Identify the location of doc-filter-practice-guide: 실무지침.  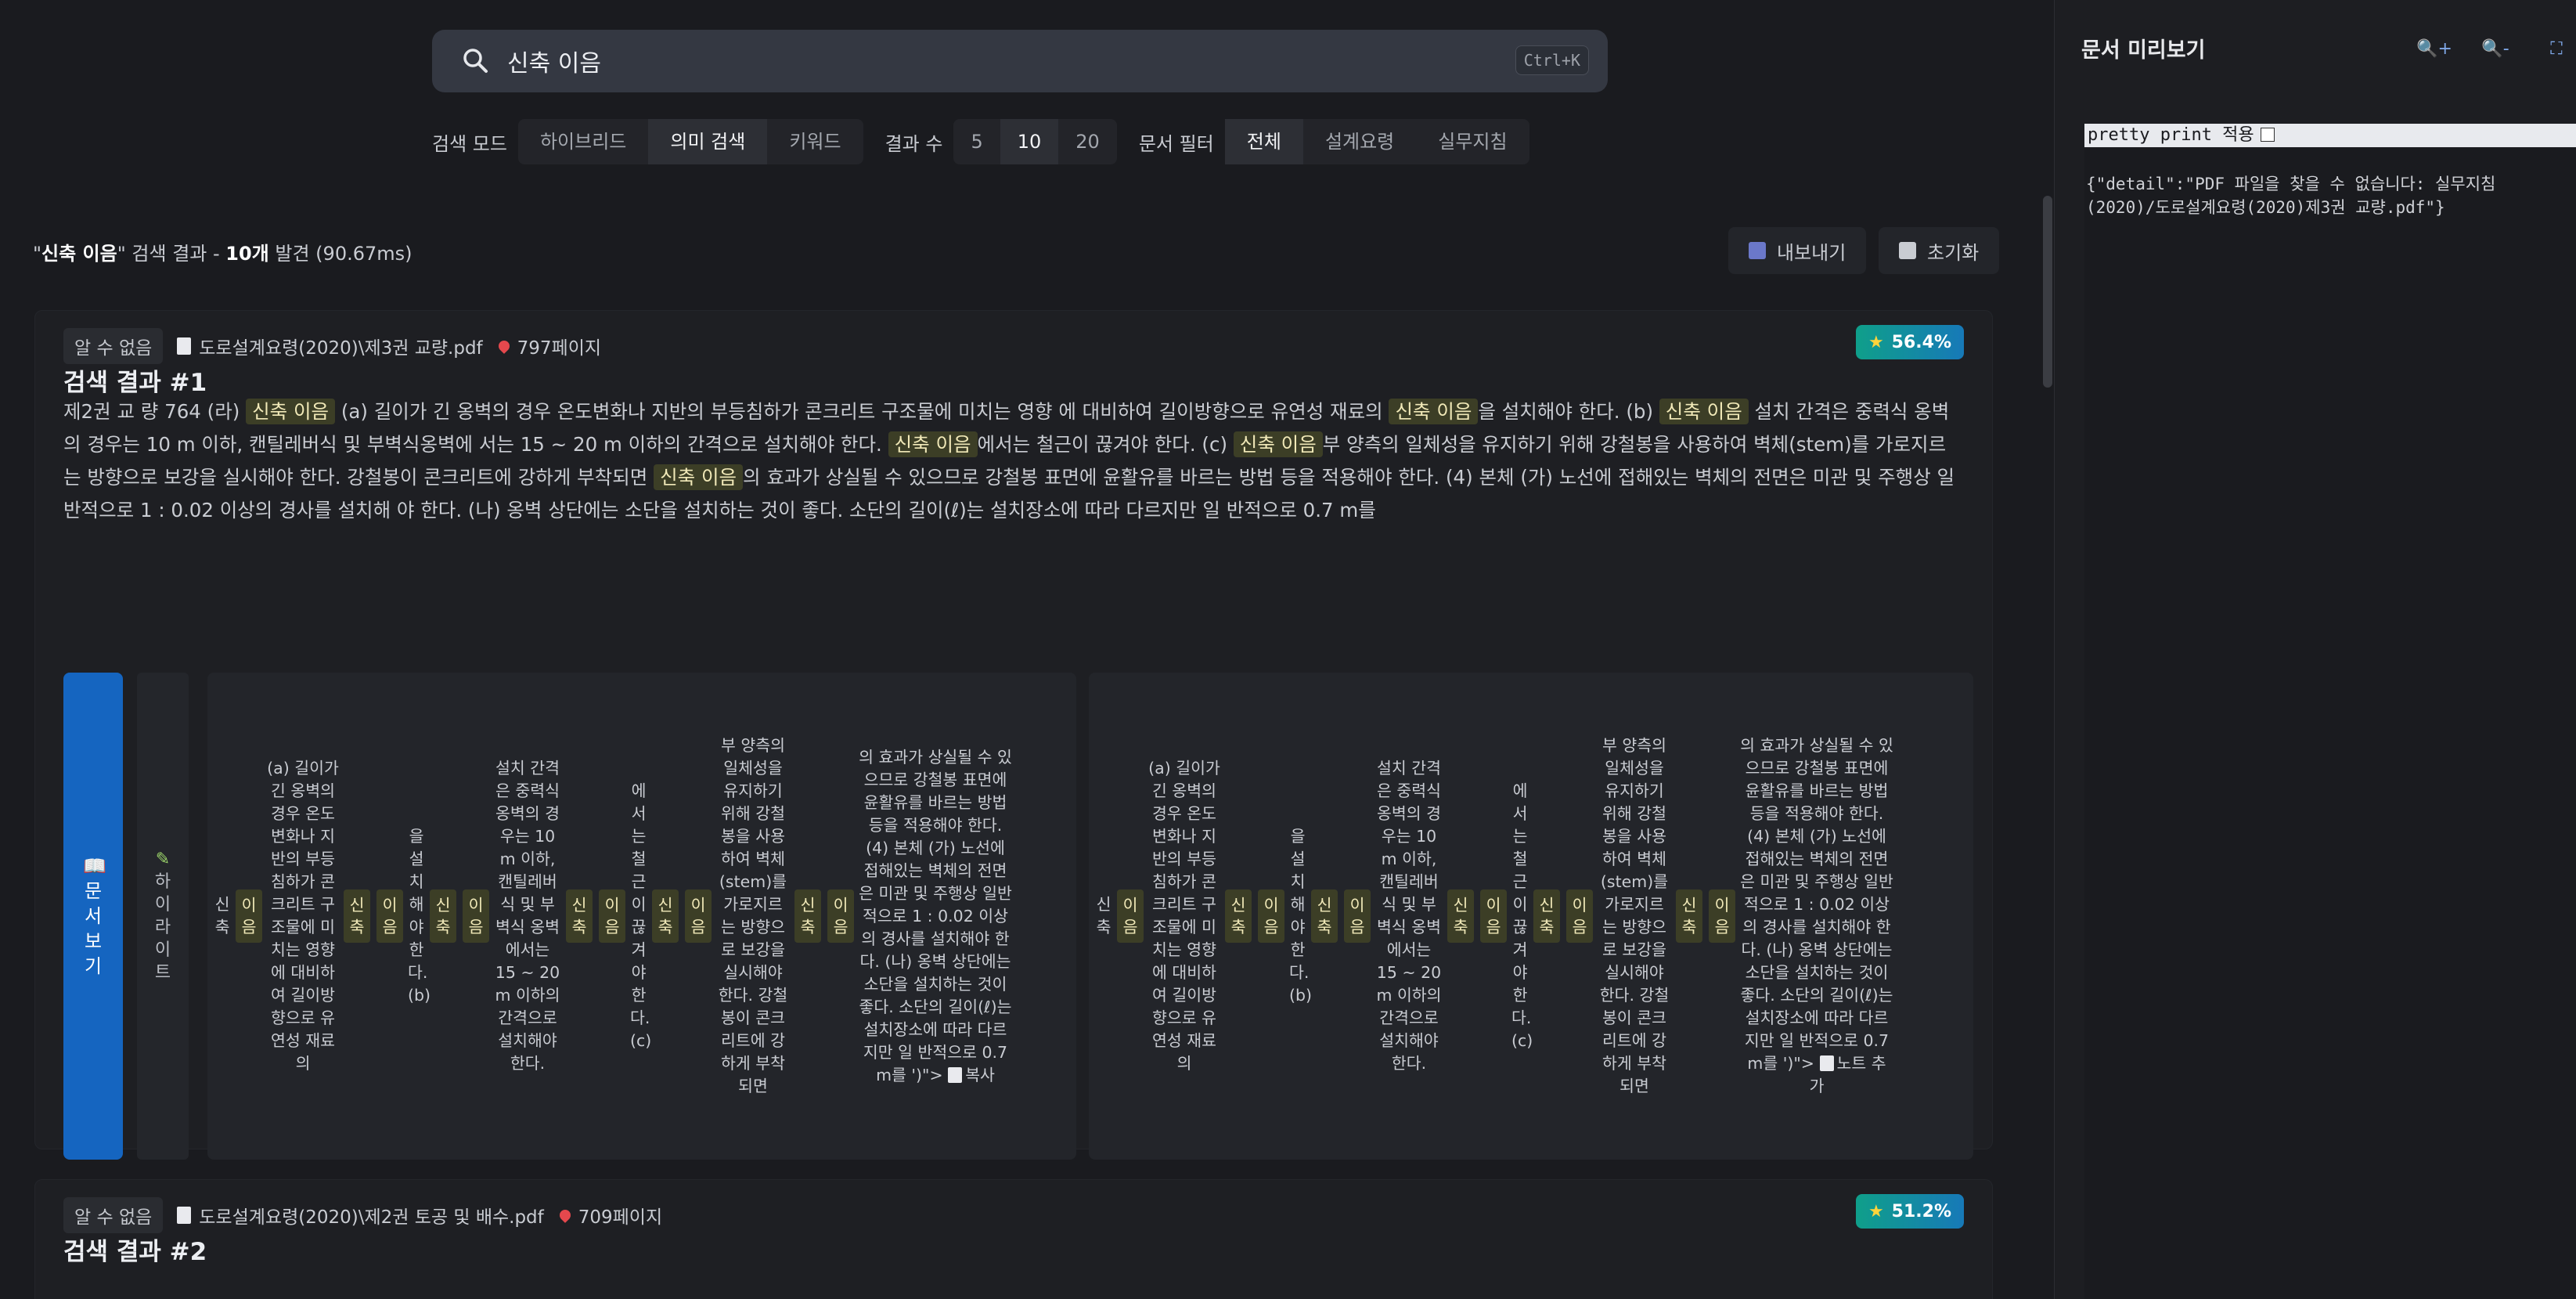
(1472, 141).